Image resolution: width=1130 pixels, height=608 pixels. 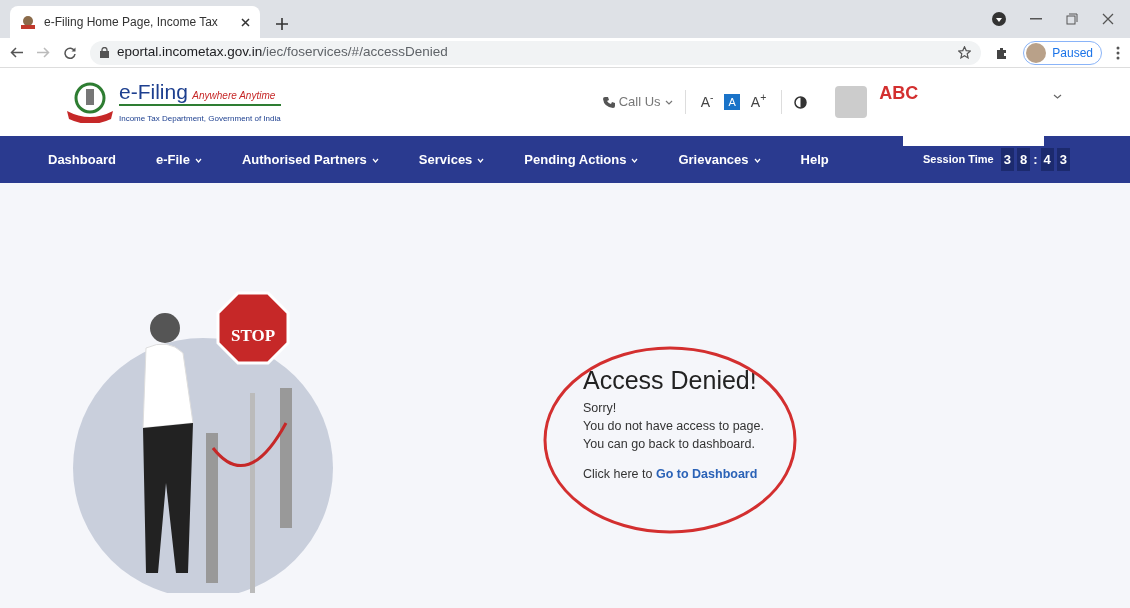 I want to click on minimize-icon, so click(x=1036, y=19).